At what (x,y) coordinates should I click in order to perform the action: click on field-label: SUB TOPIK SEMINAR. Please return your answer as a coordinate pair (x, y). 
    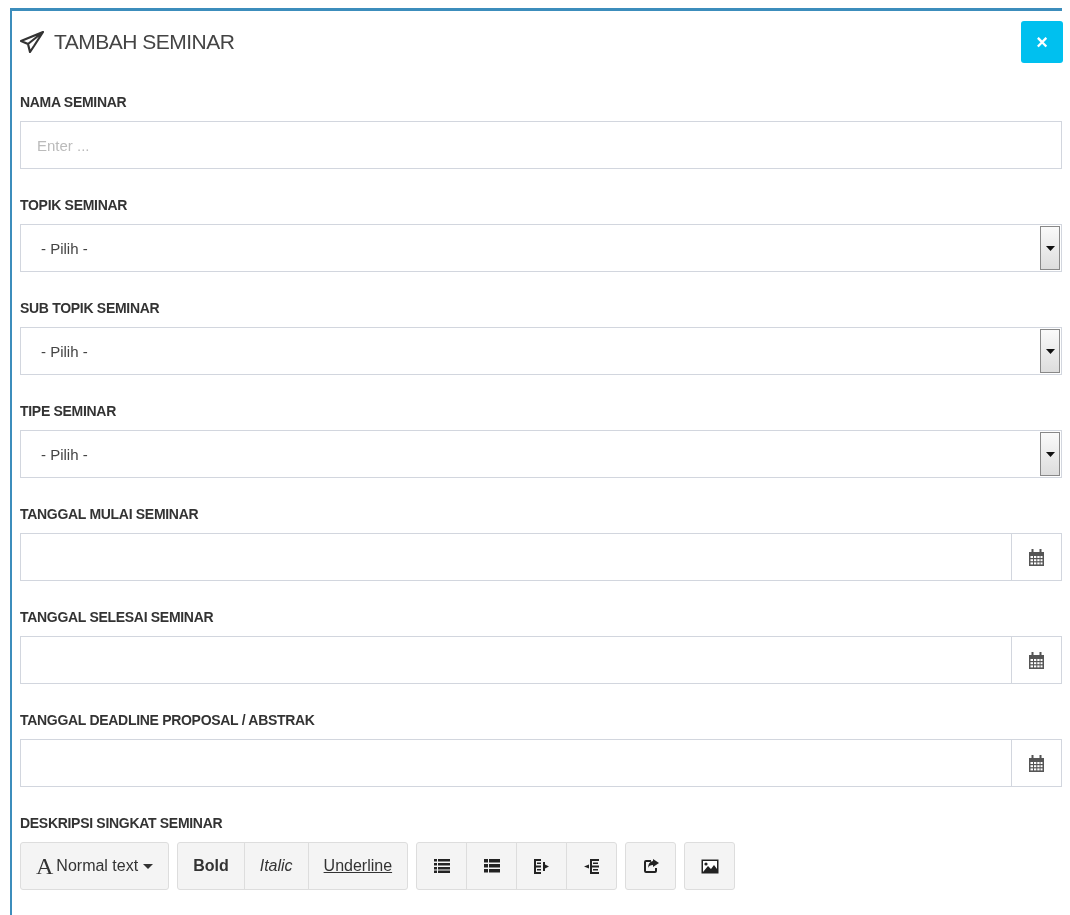
    Looking at the image, I should click on (90, 308).